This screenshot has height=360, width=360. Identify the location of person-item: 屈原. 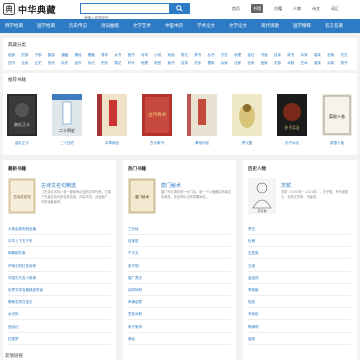
(251, 339).